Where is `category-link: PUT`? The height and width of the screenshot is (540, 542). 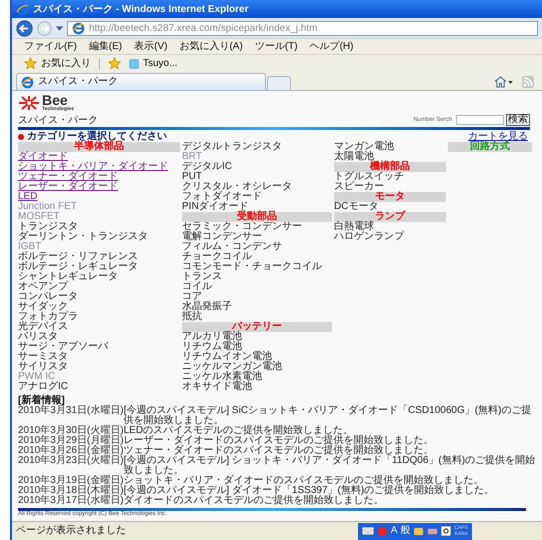
category-link: PUT is located at coordinates (192, 177).